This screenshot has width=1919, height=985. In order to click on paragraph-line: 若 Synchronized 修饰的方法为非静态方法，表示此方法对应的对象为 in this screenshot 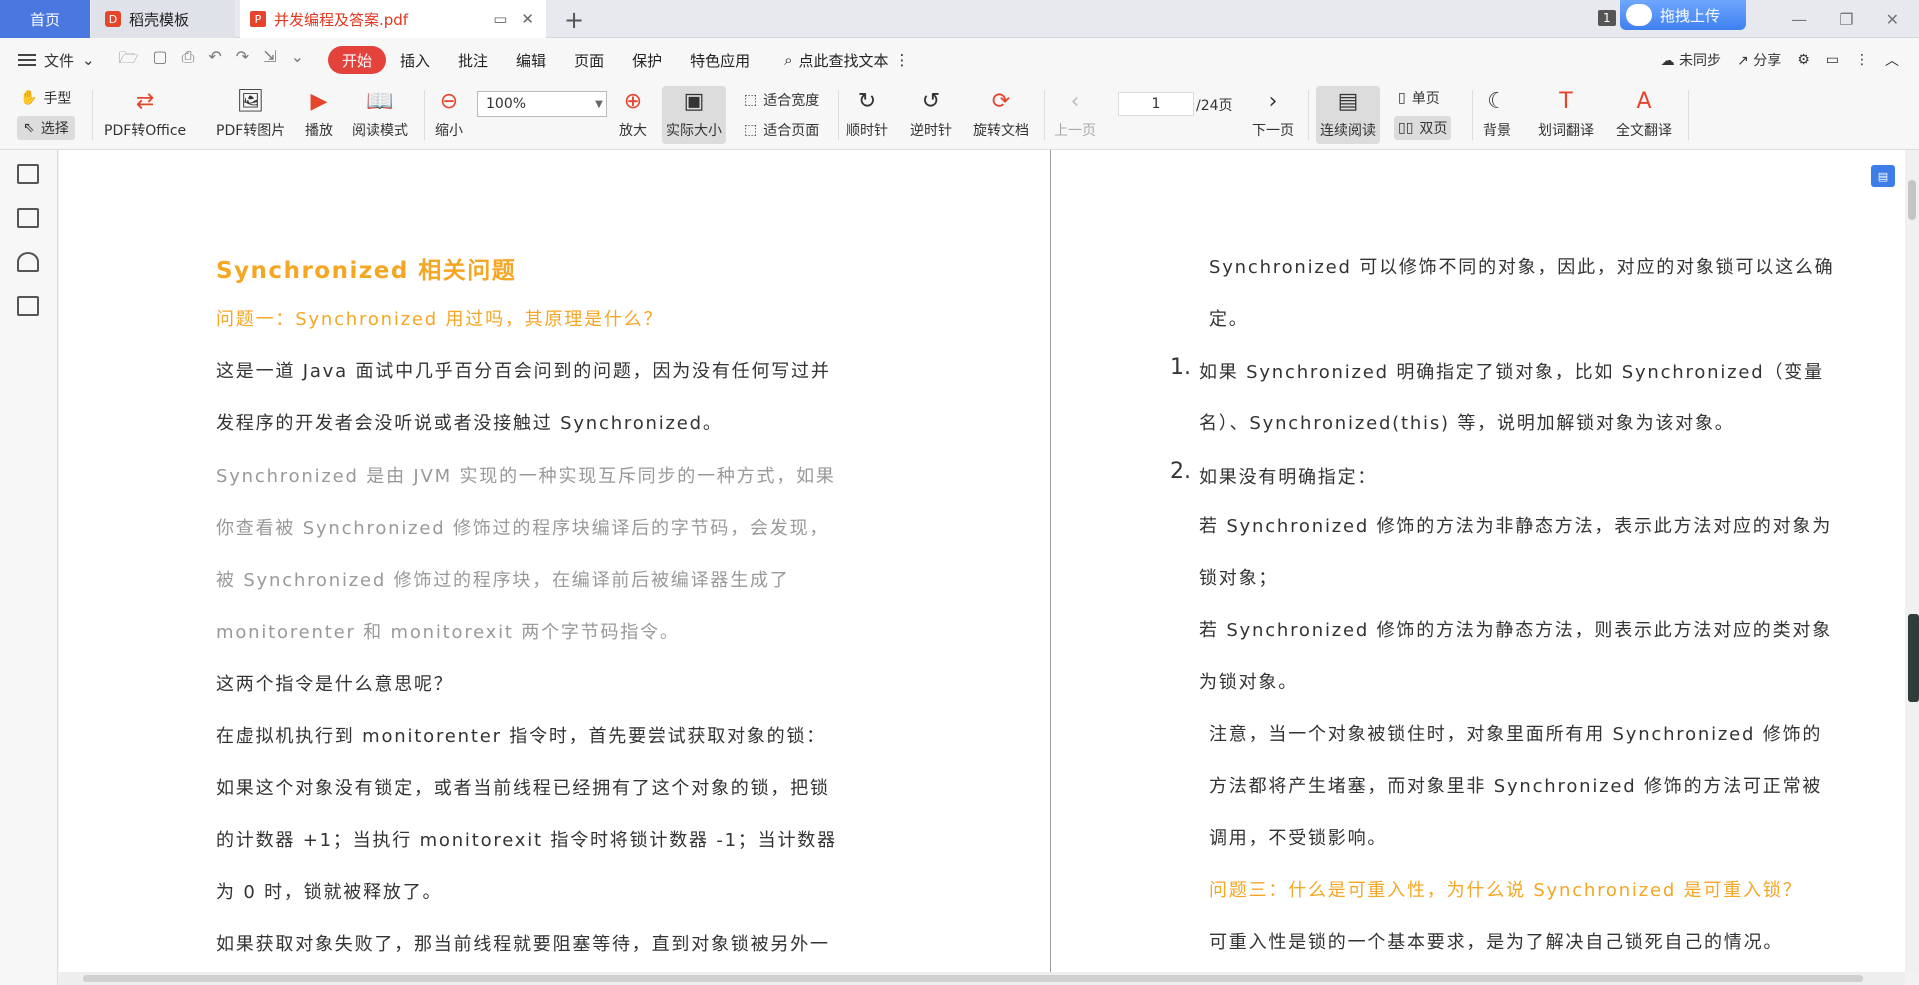, I will do `click(1516, 526)`.